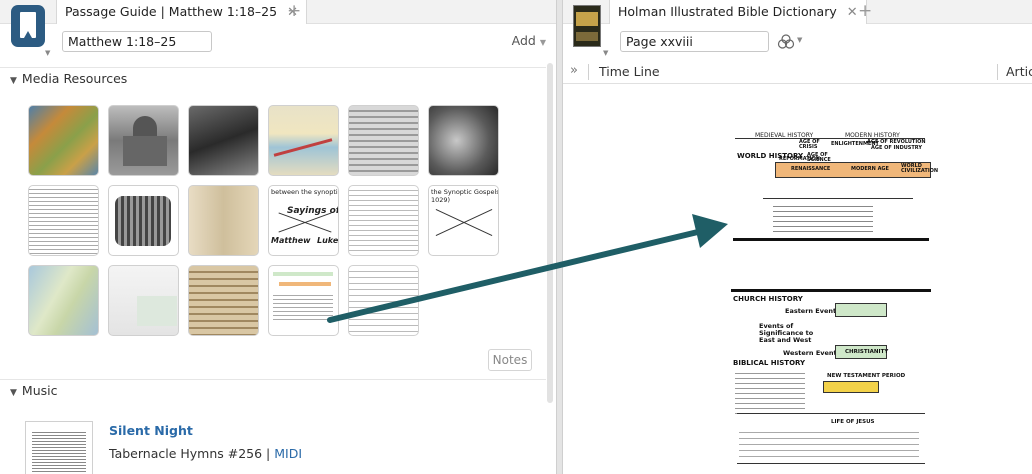 The image size is (1032, 474). What do you see at coordinates (59, 452) in the screenshot?
I see `staff-lines` at bounding box center [59, 452].